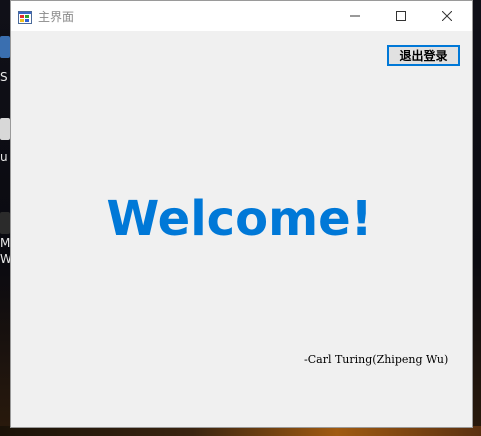  What do you see at coordinates (4, 77) in the screenshot?
I see `desktop-shortcut-label-fragment: S` at bounding box center [4, 77].